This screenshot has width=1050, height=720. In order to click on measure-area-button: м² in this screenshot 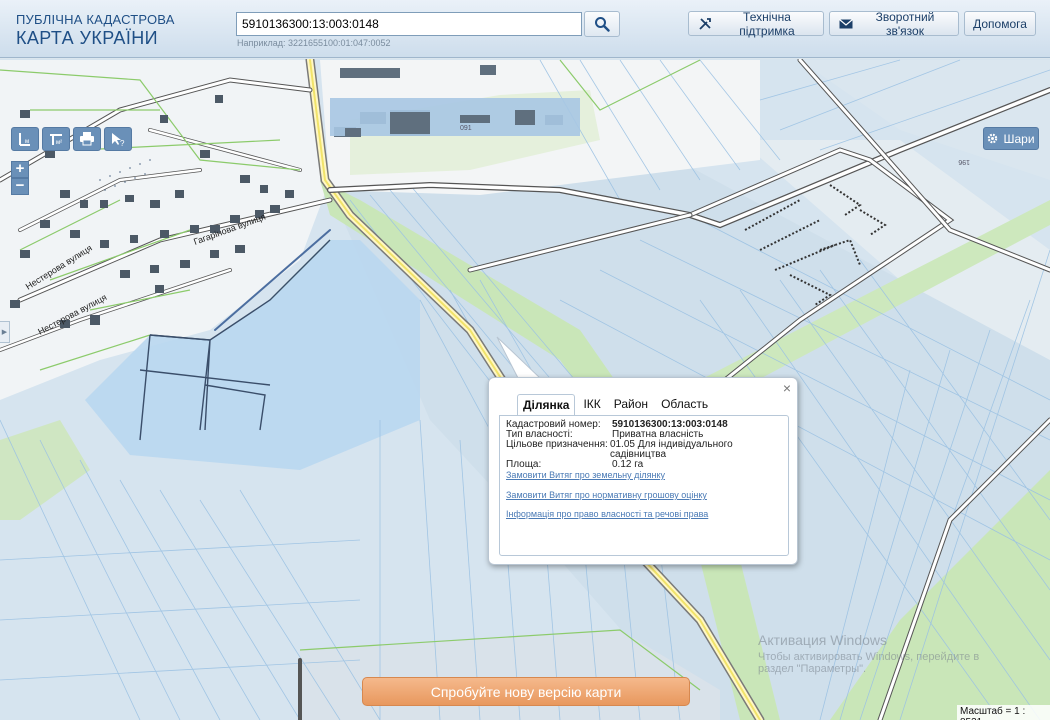, I will do `click(56, 139)`.